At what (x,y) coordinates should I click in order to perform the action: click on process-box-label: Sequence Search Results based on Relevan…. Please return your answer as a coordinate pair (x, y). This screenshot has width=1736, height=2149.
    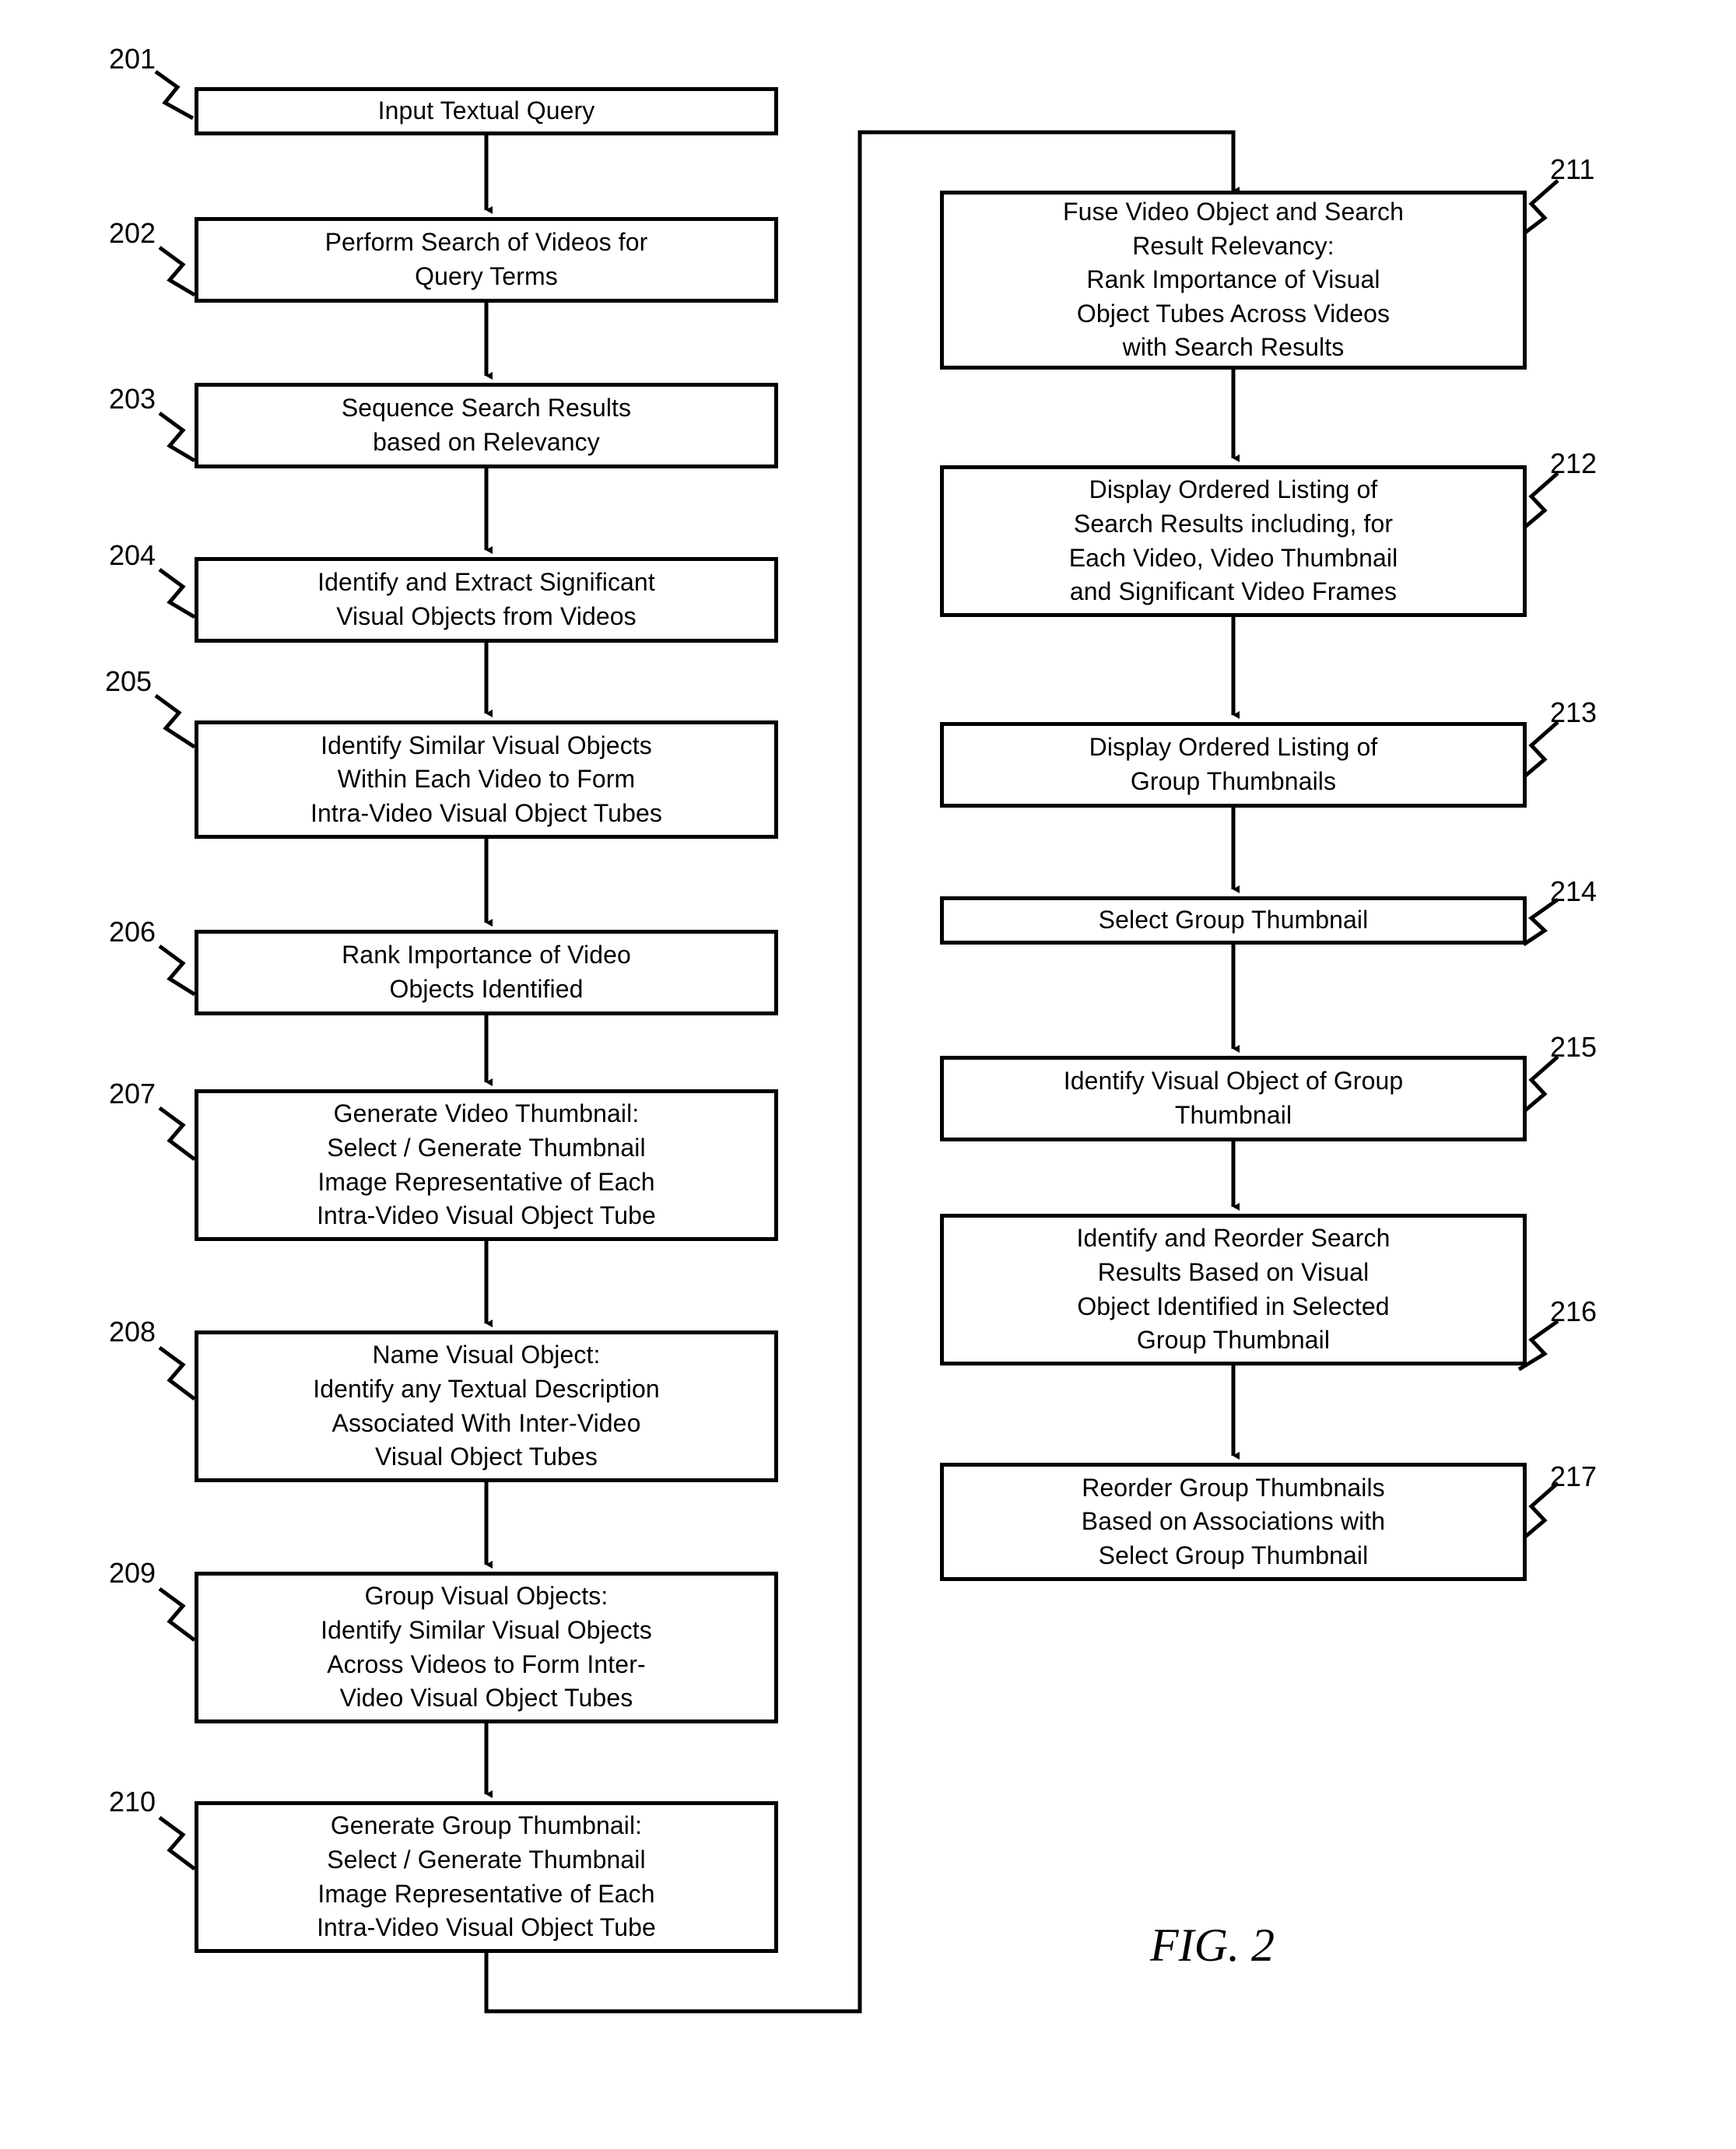
    Looking at the image, I should click on (486, 425).